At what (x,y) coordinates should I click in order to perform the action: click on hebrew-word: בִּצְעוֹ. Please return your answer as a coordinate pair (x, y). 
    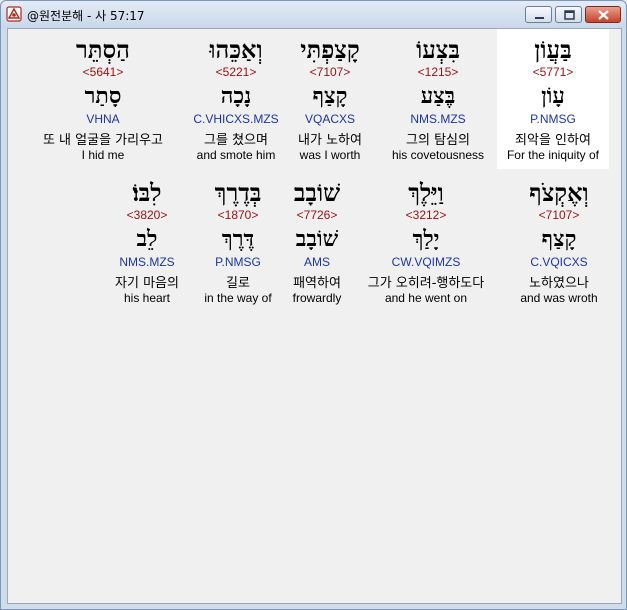
    Looking at the image, I should click on (438, 49).